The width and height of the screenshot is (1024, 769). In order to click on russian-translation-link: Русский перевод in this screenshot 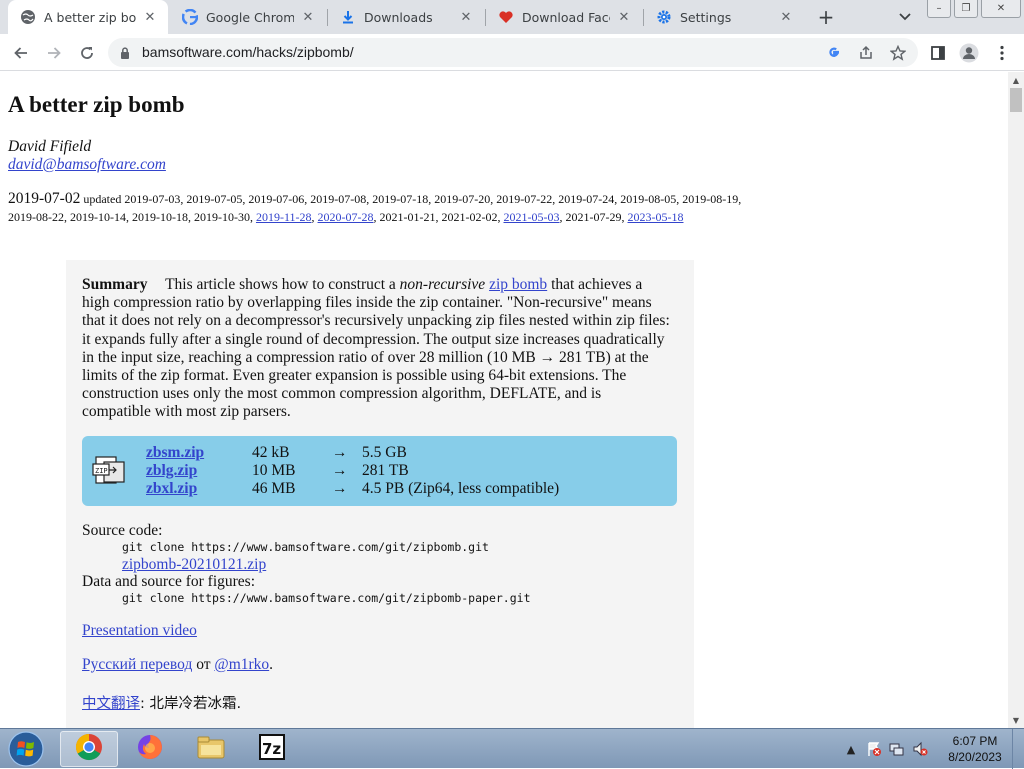, I will do `click(137, 664)`.